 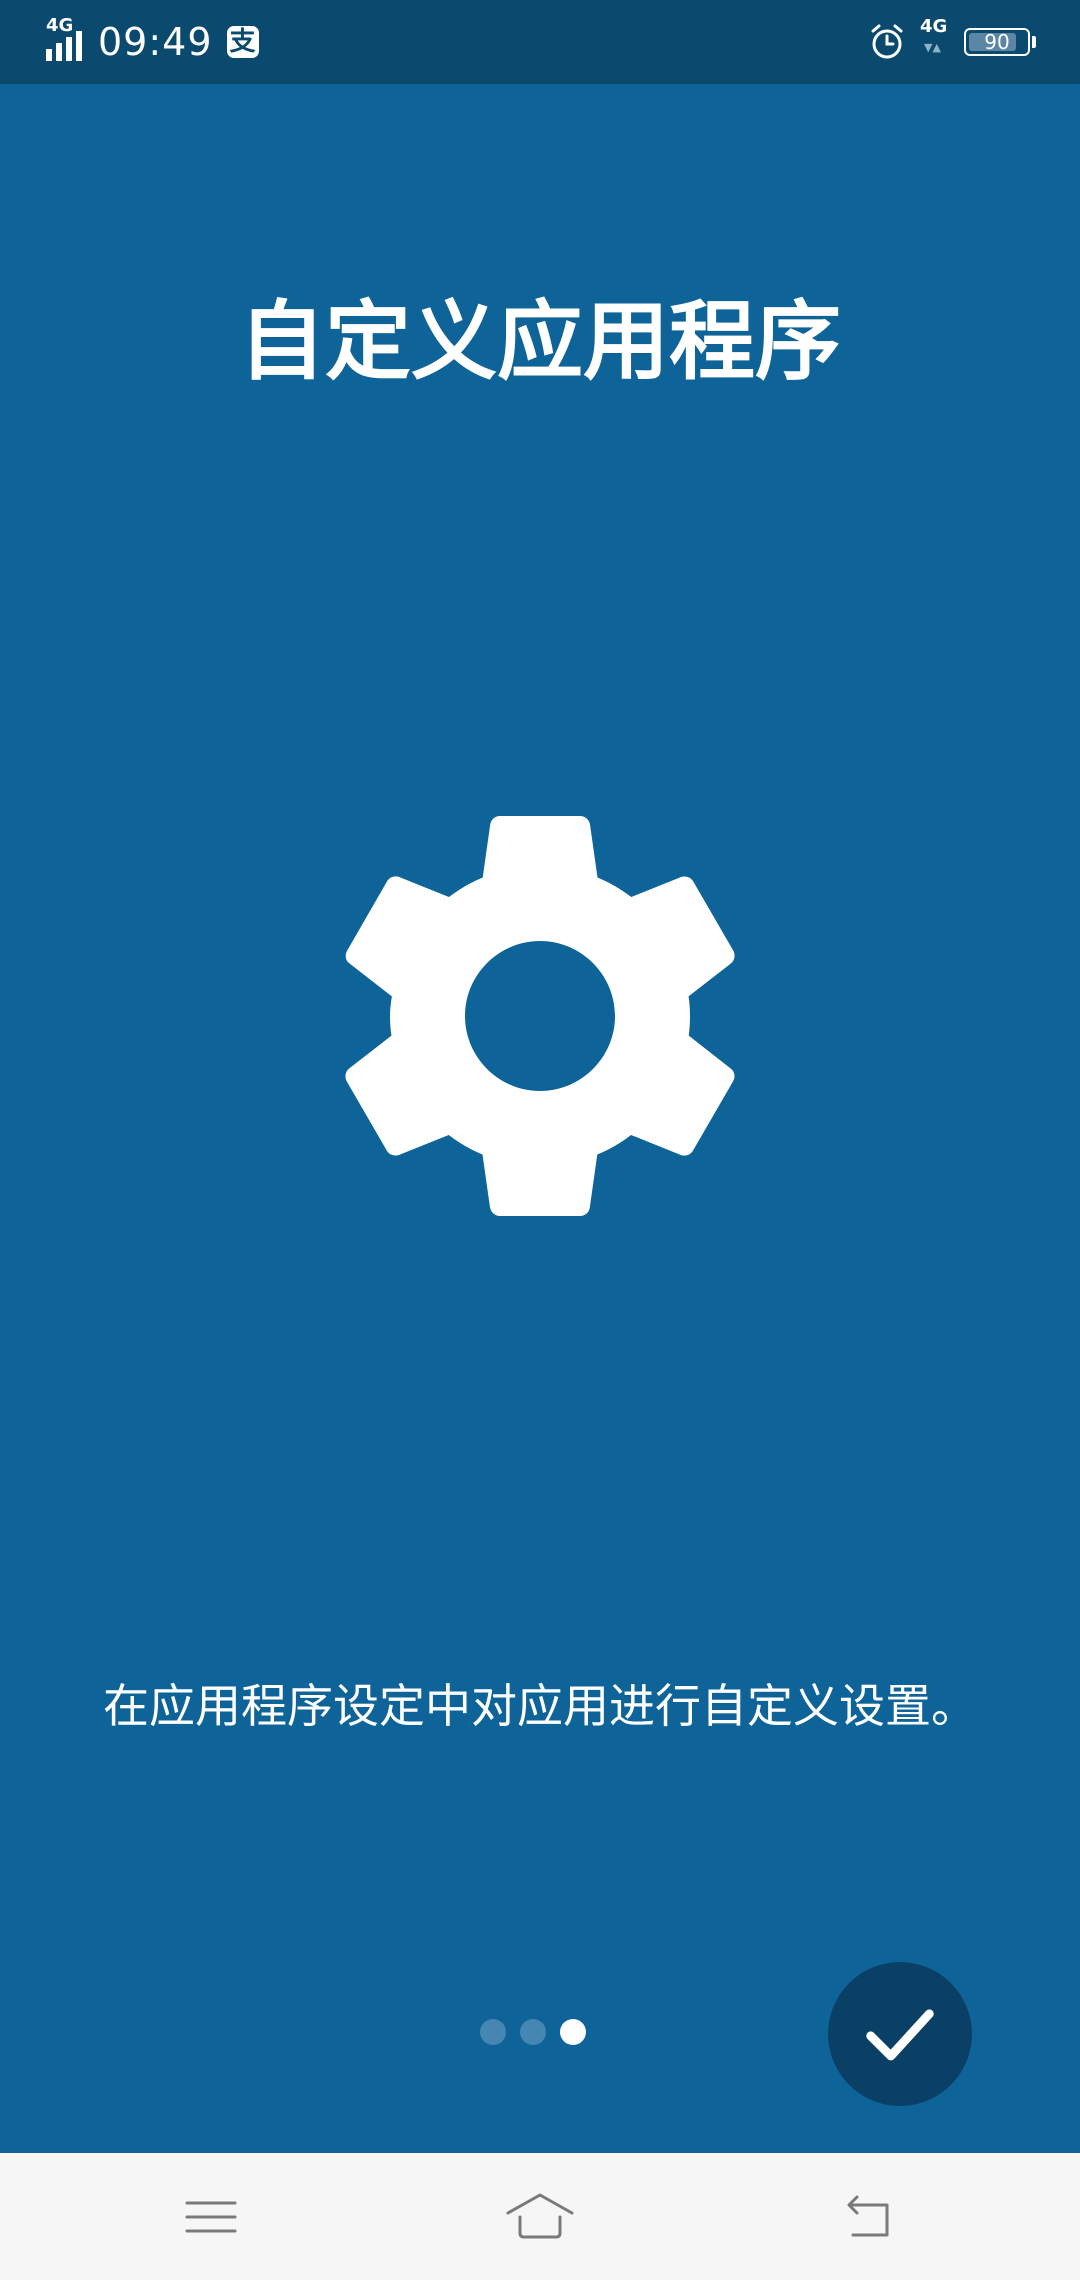 I want to click on page-title: 自定义应用程序, so click(x=540, y=342).